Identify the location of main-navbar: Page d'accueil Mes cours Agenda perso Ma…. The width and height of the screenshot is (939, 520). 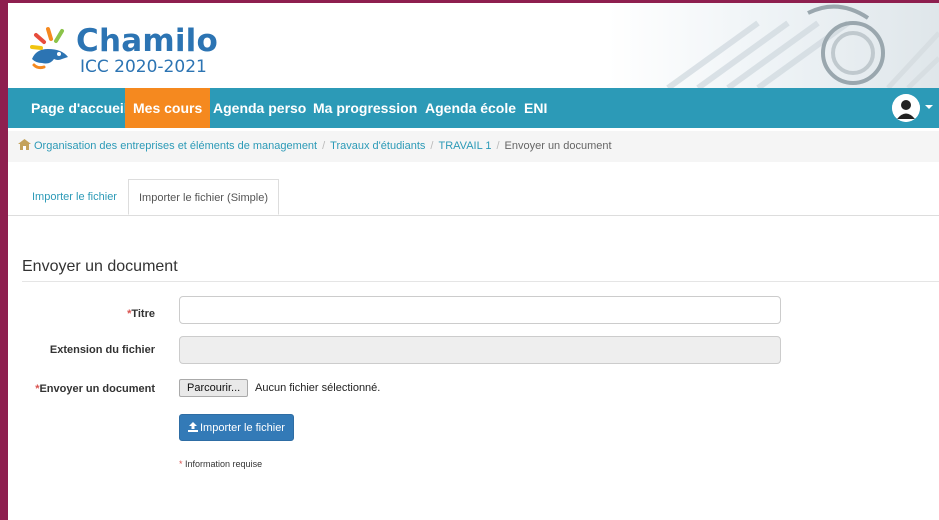
(473, 108).